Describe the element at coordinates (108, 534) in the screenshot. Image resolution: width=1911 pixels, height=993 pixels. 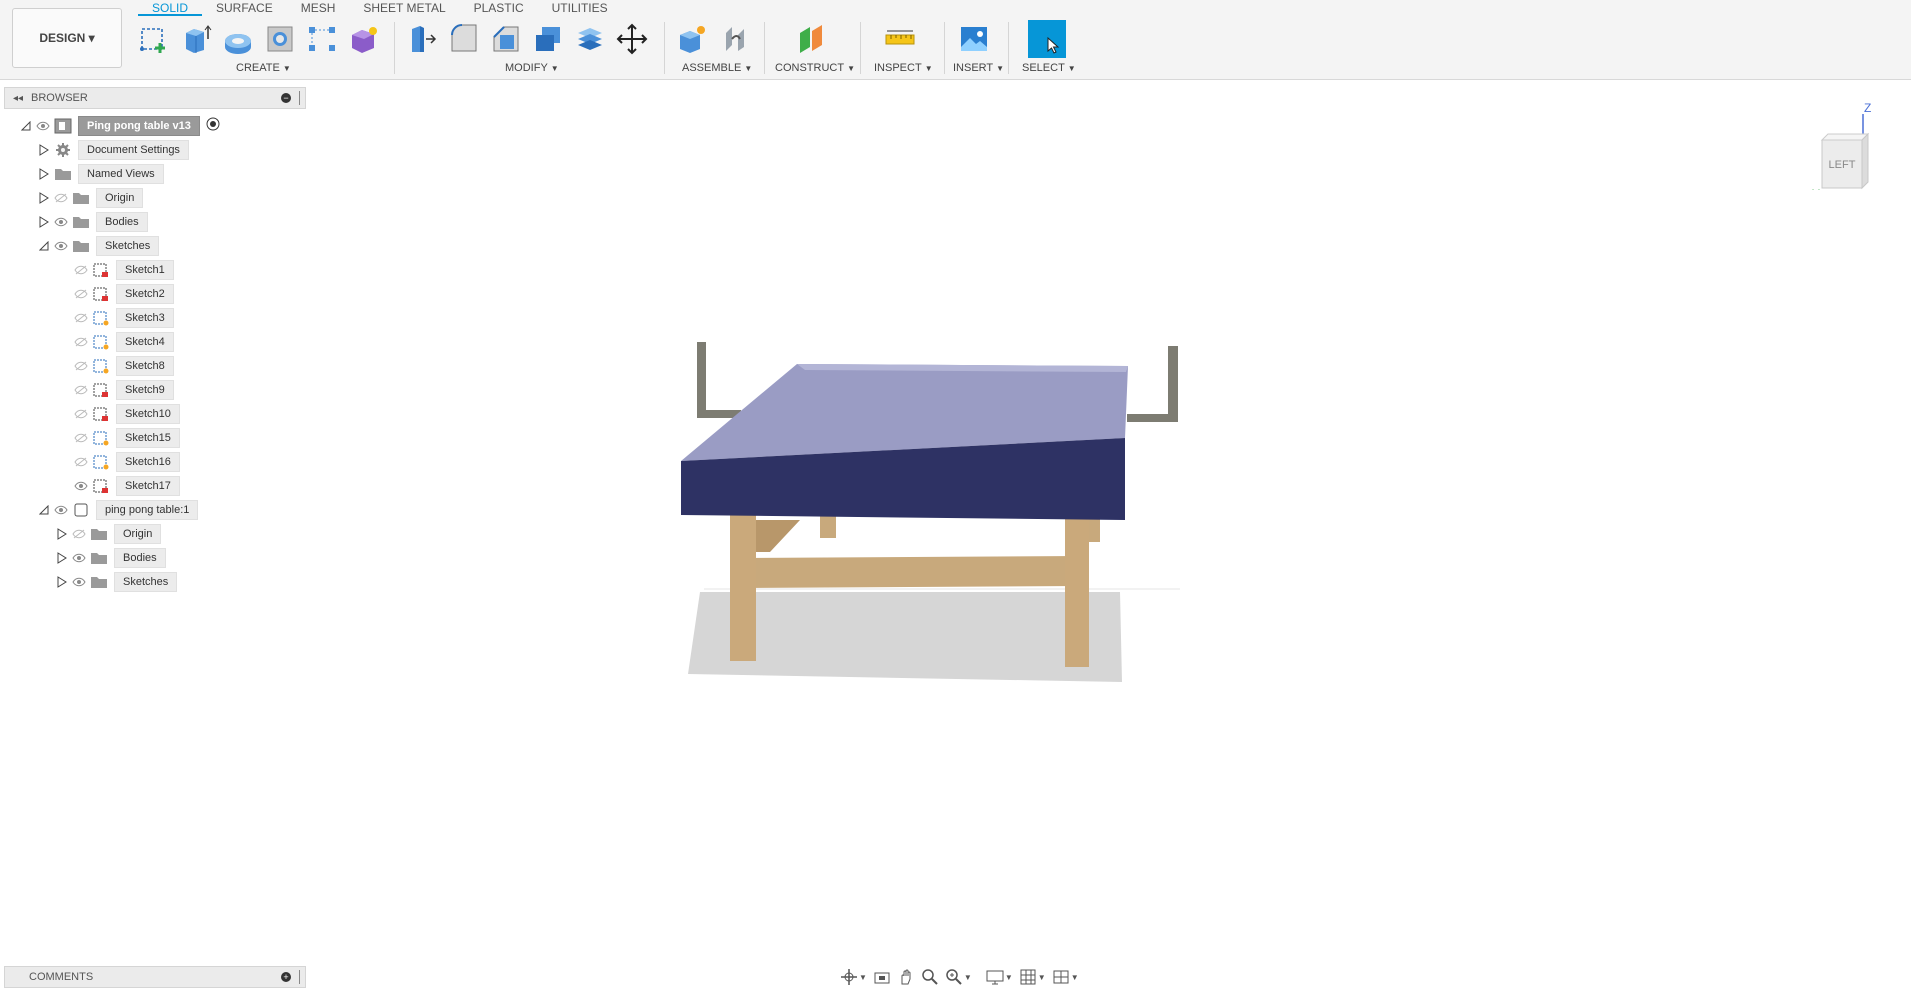
I see `tree-row-component-origin: Origin` at that location.